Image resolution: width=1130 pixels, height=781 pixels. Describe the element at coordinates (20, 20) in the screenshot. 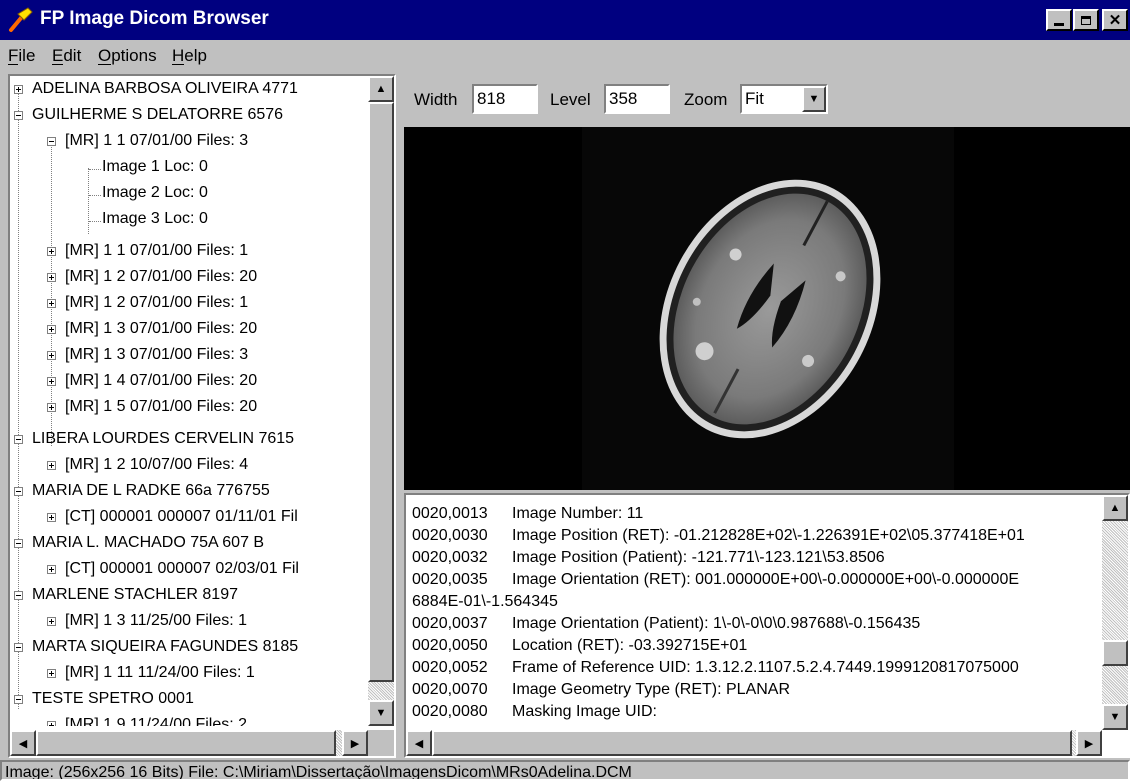

I see `app-icon` at that location.